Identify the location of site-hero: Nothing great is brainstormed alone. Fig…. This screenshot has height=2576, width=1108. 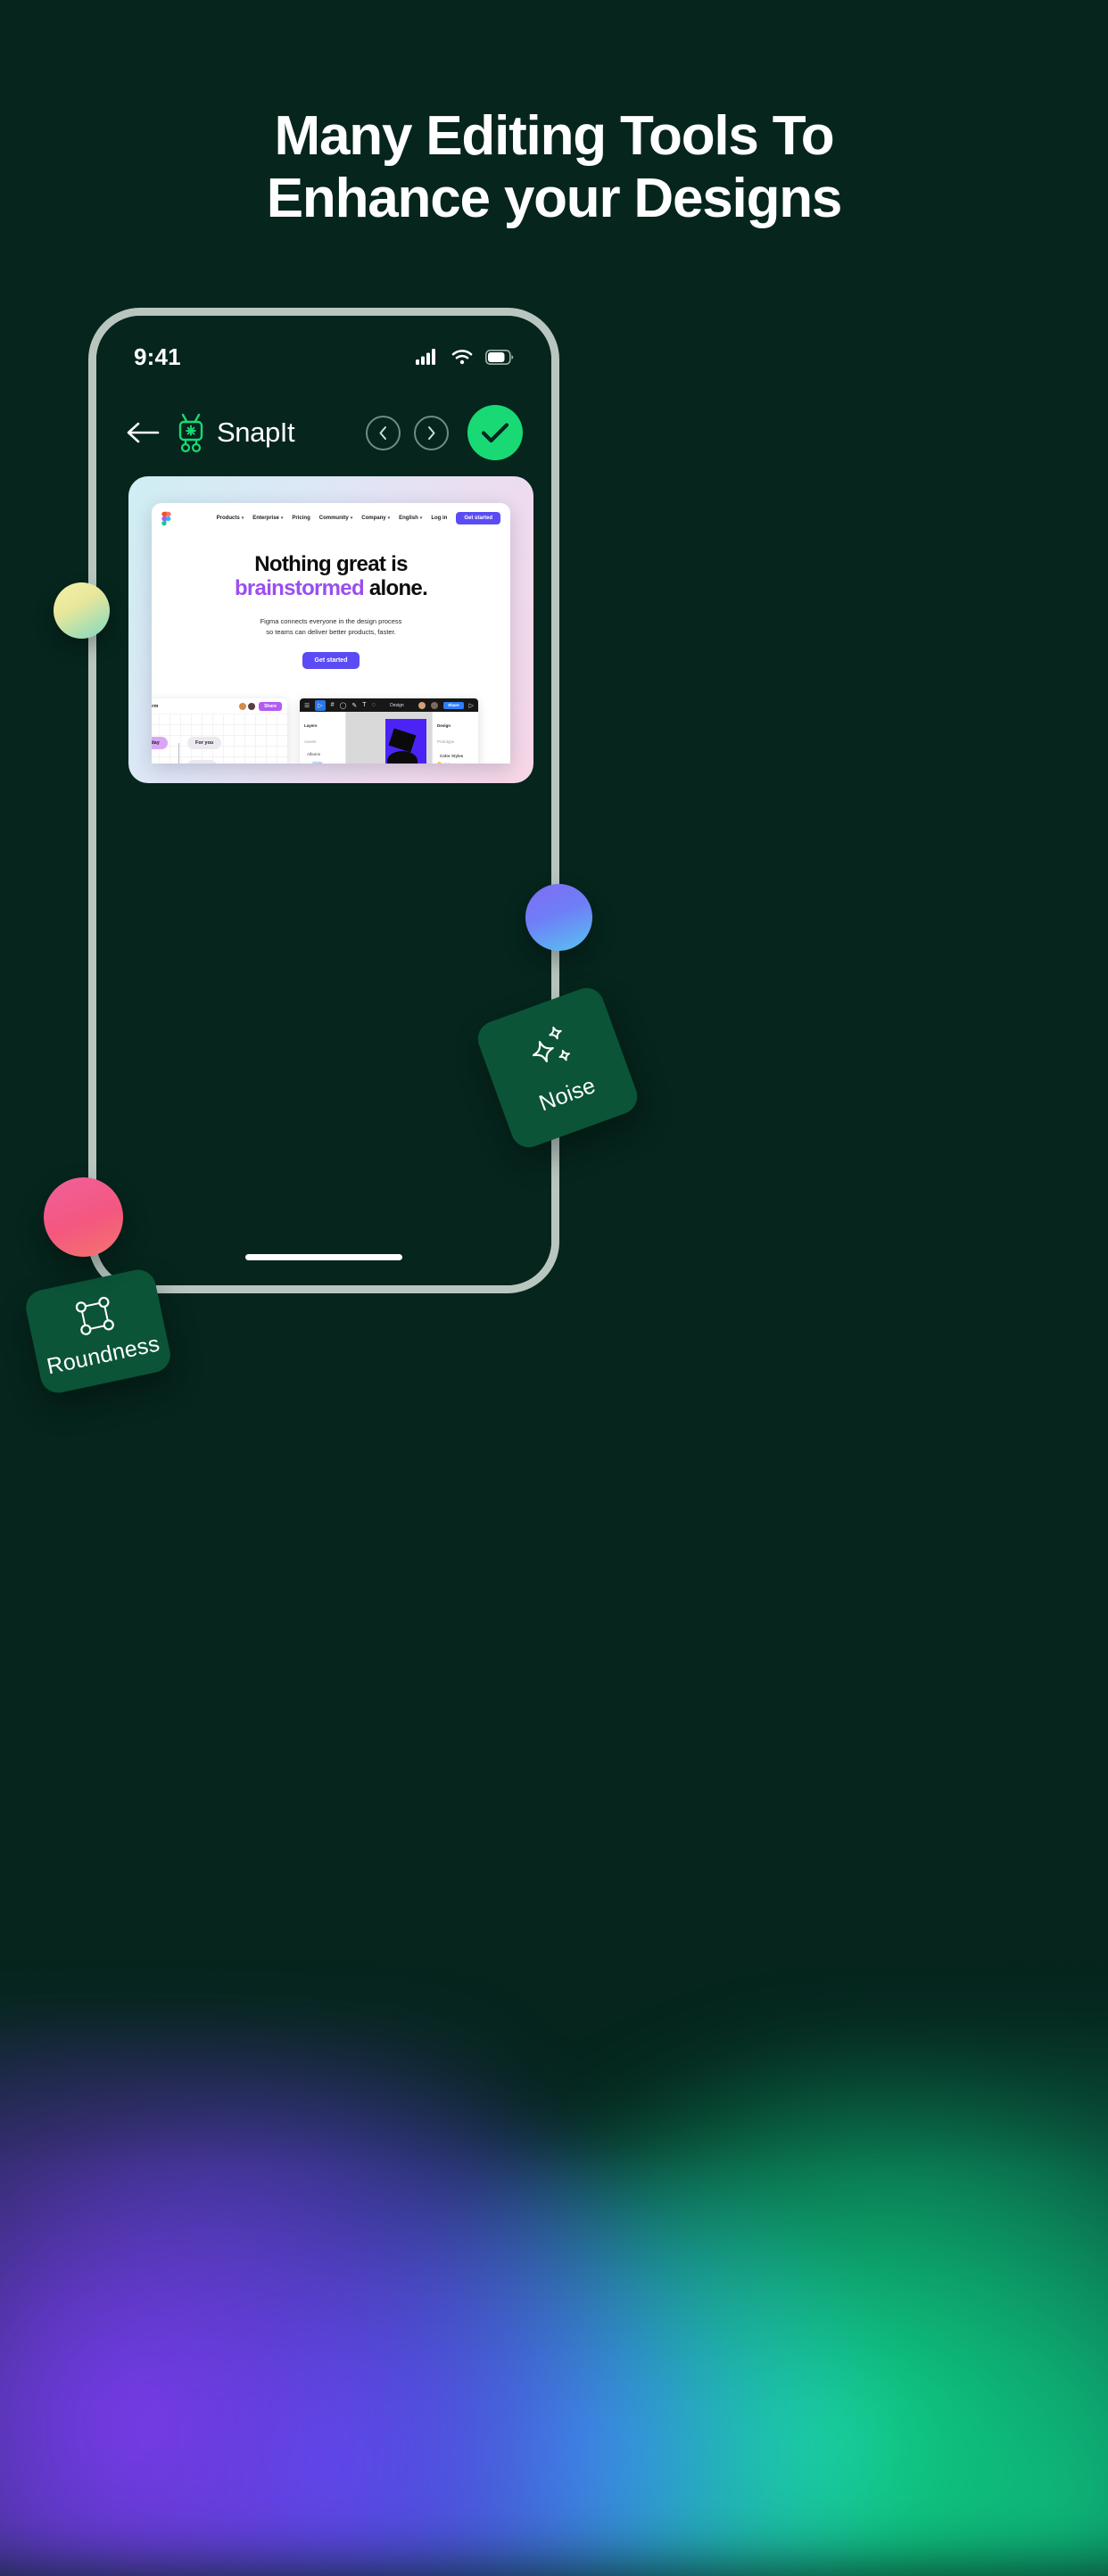
(331, 601).